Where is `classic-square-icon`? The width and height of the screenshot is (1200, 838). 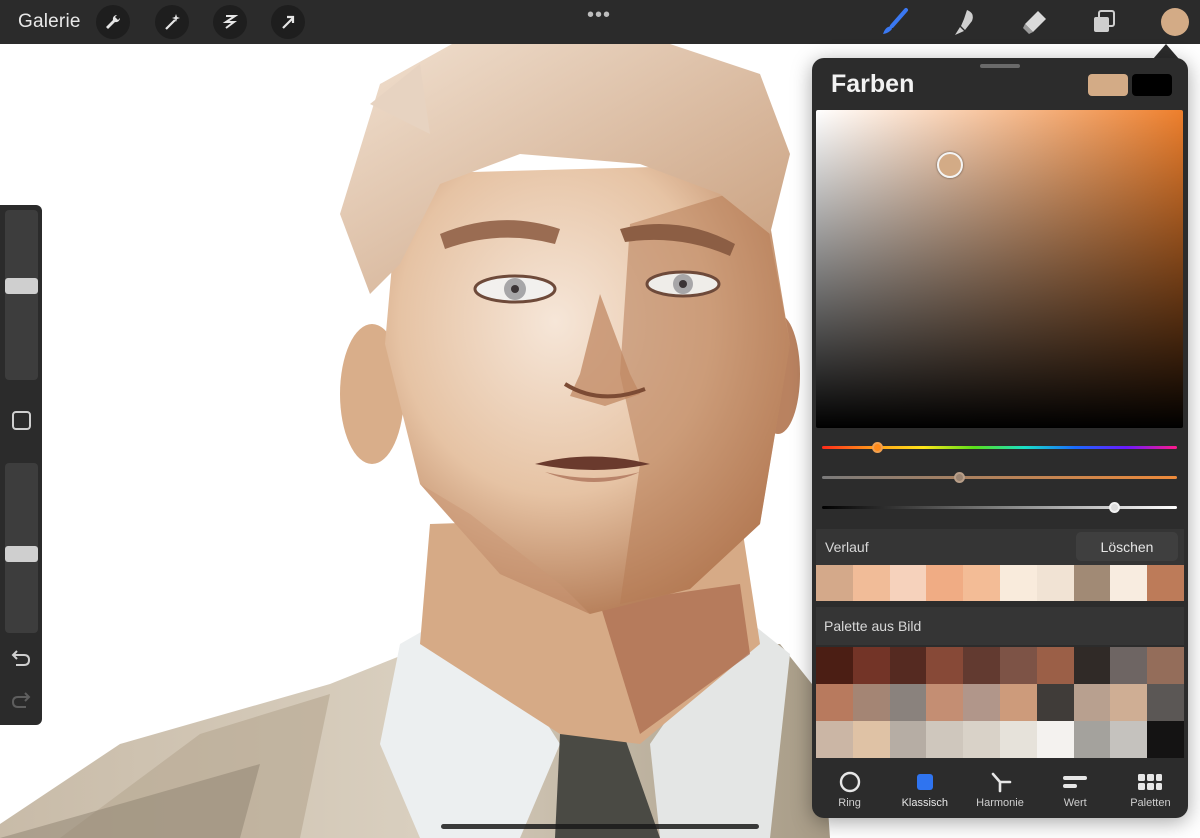
classic-square-icon is located at coordinates (925, 782).